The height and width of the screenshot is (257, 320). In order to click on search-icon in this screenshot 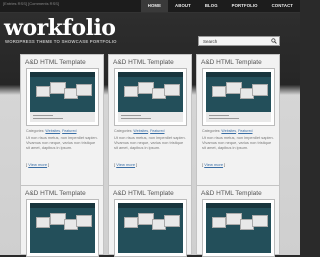, I will do `click(274, 41)`.